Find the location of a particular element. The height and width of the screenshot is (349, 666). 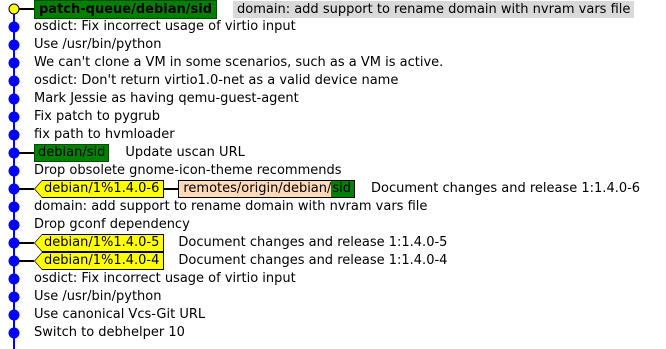

tag-label: debian/1%1.4.0-5 is located at coordinates (99, 243).